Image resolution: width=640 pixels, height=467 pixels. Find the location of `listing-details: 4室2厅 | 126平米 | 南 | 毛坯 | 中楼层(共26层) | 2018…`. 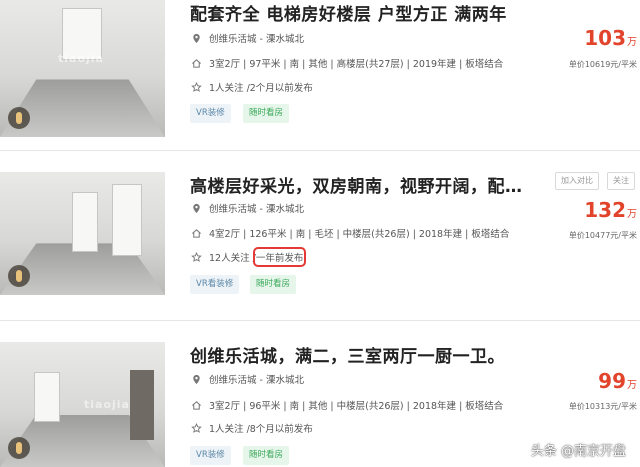

listing-details: 4室2厅 | 126平米 | 南 | 毛坯 | 中楼层(共26层) | 2018… is located at coordinates (349, 233).